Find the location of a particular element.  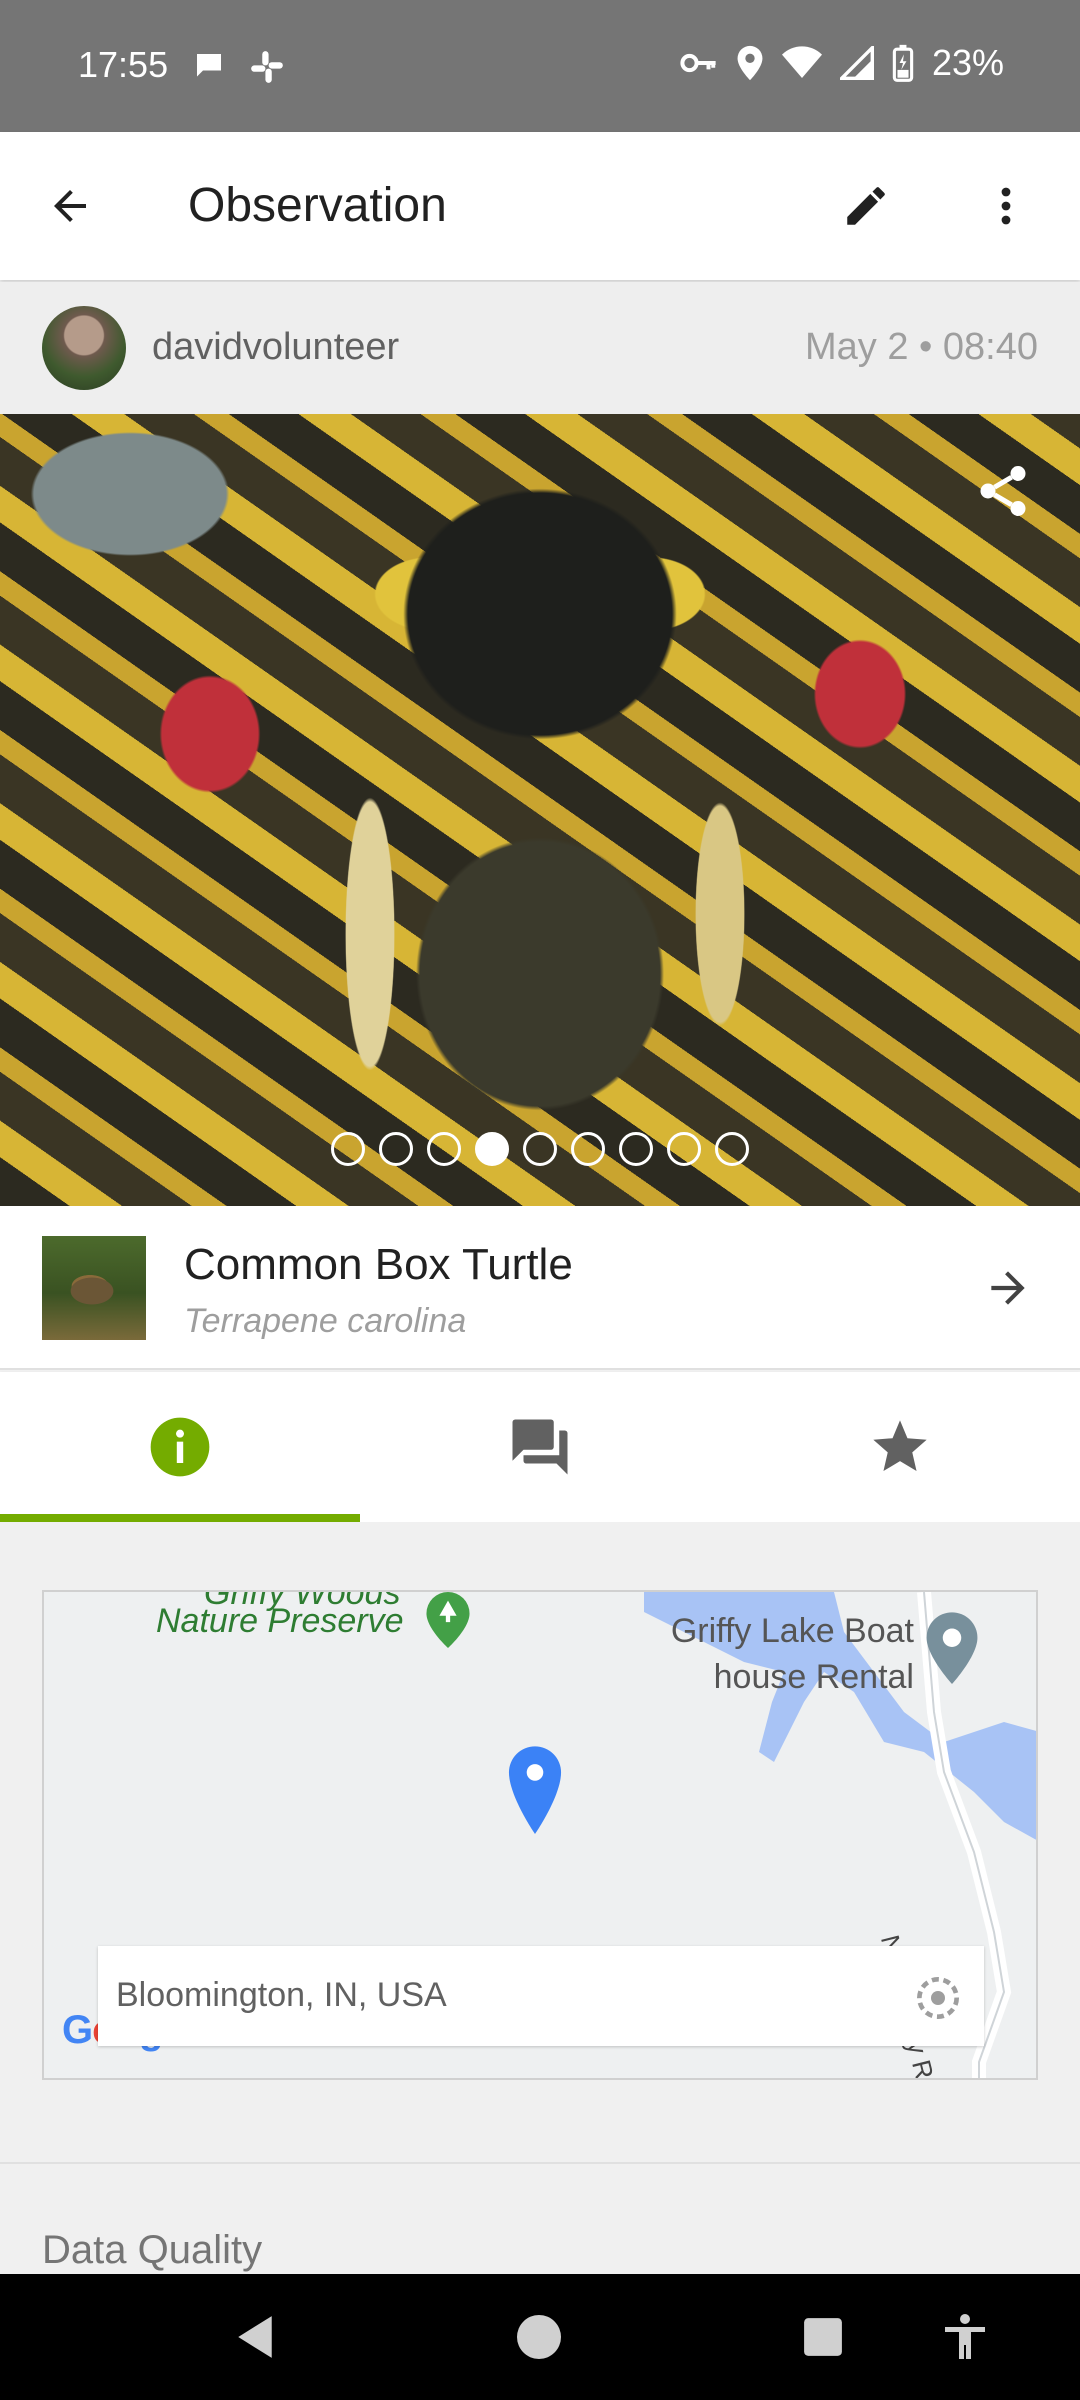

wifi-icon is located at coordinates (801, 63).